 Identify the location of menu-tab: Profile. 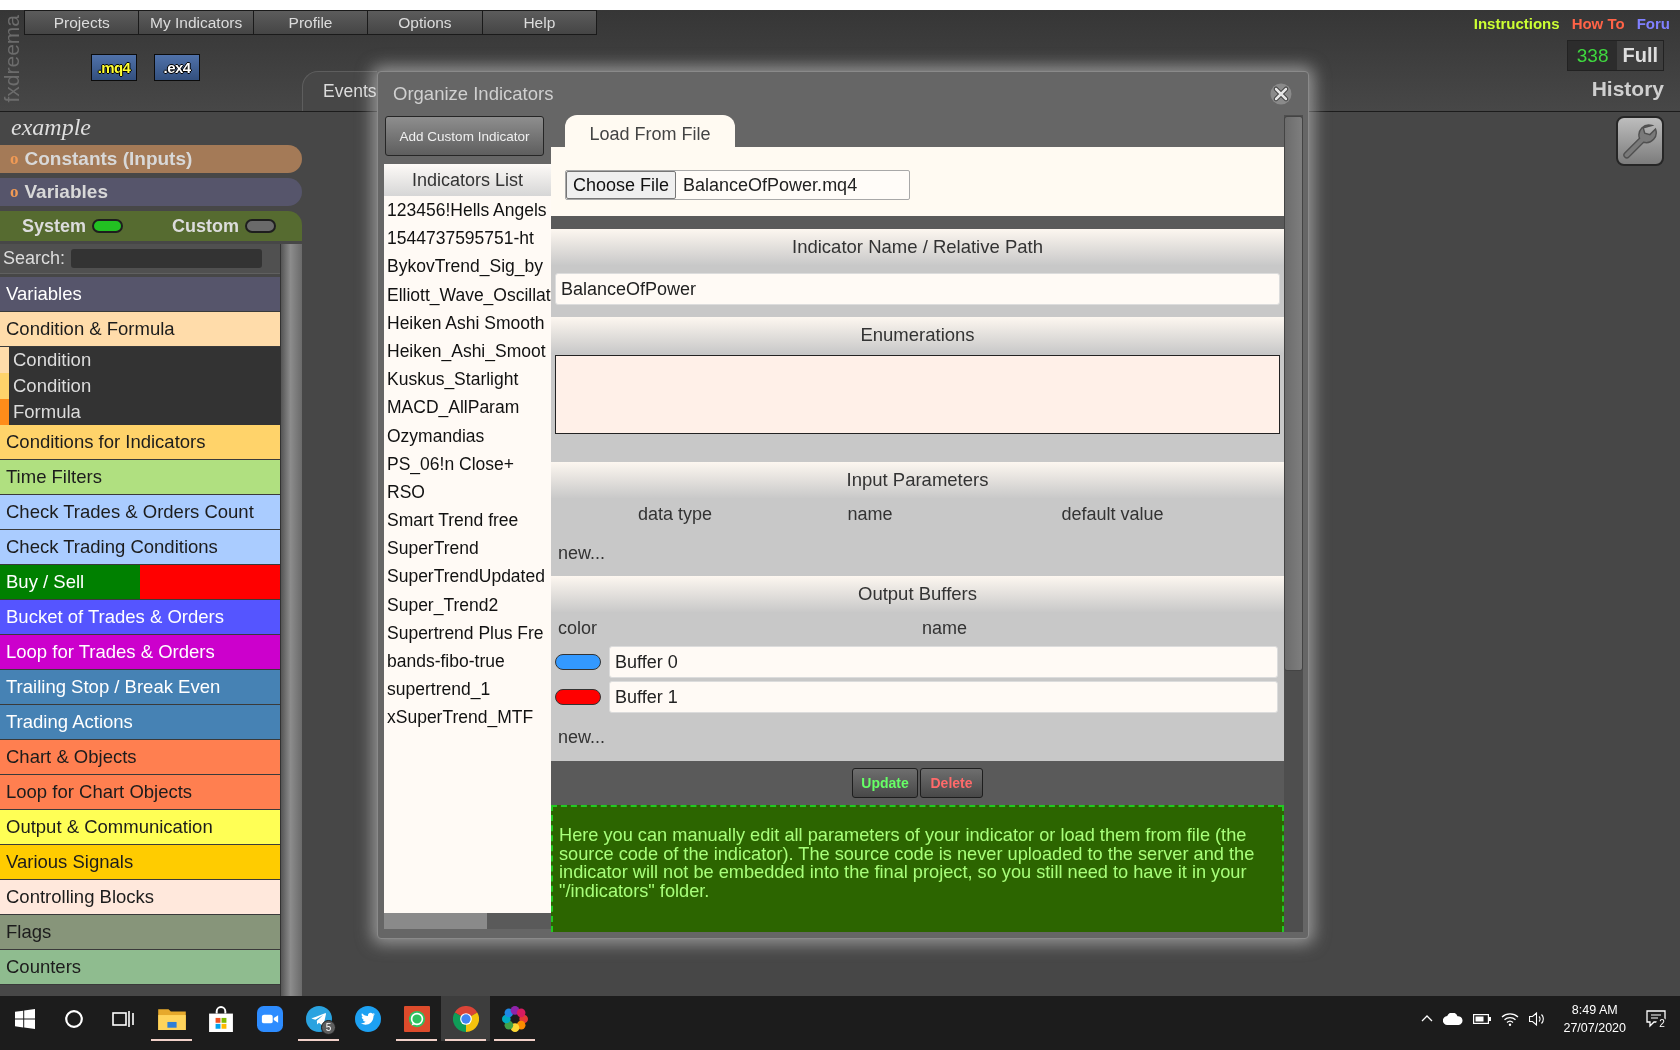
(311, 22).